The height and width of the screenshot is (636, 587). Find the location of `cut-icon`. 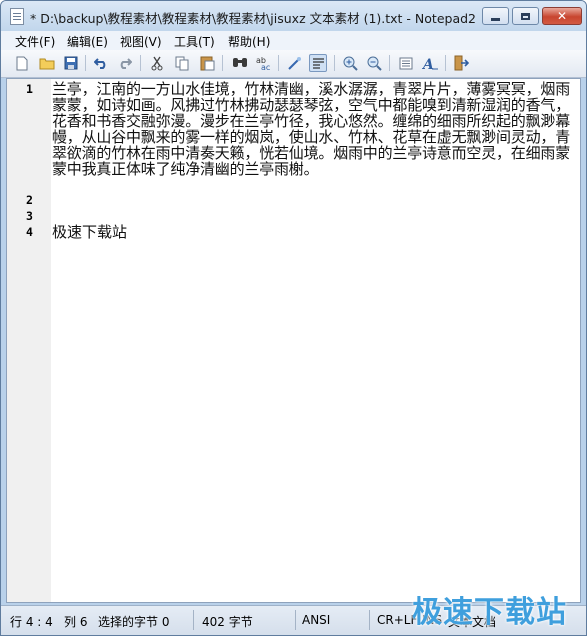

cut-icon is located at coordinates (157, 63).